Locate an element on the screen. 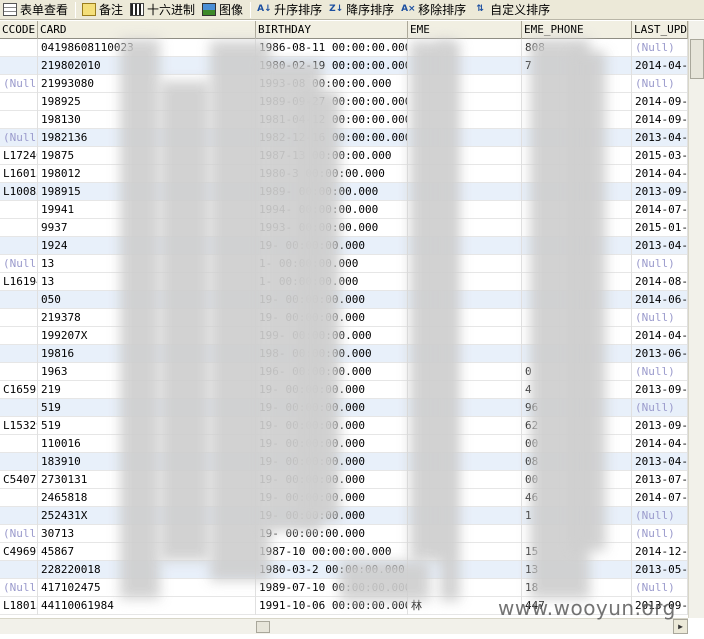 Image resolution: width=704 pixels, height=639 pixels. table-cell: L18013 is located at coordinates (19, 606).